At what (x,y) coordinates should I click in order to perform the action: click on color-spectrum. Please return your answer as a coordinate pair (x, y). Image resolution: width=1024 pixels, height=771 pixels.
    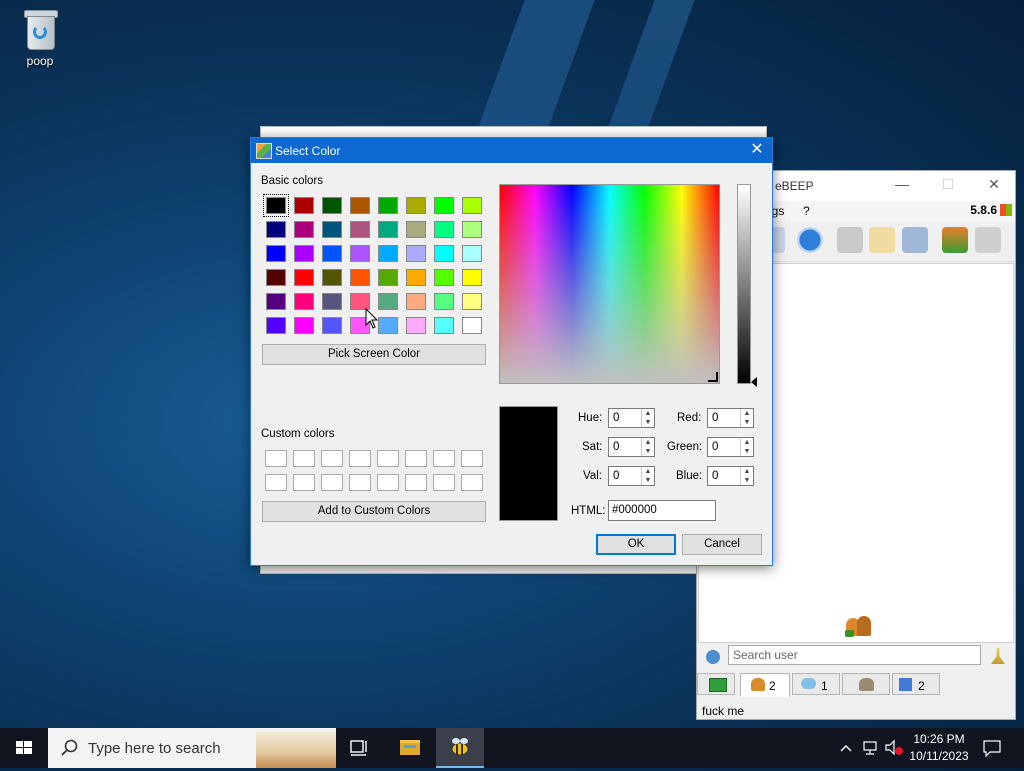
    Looking at the image, I should click on (609, 284).